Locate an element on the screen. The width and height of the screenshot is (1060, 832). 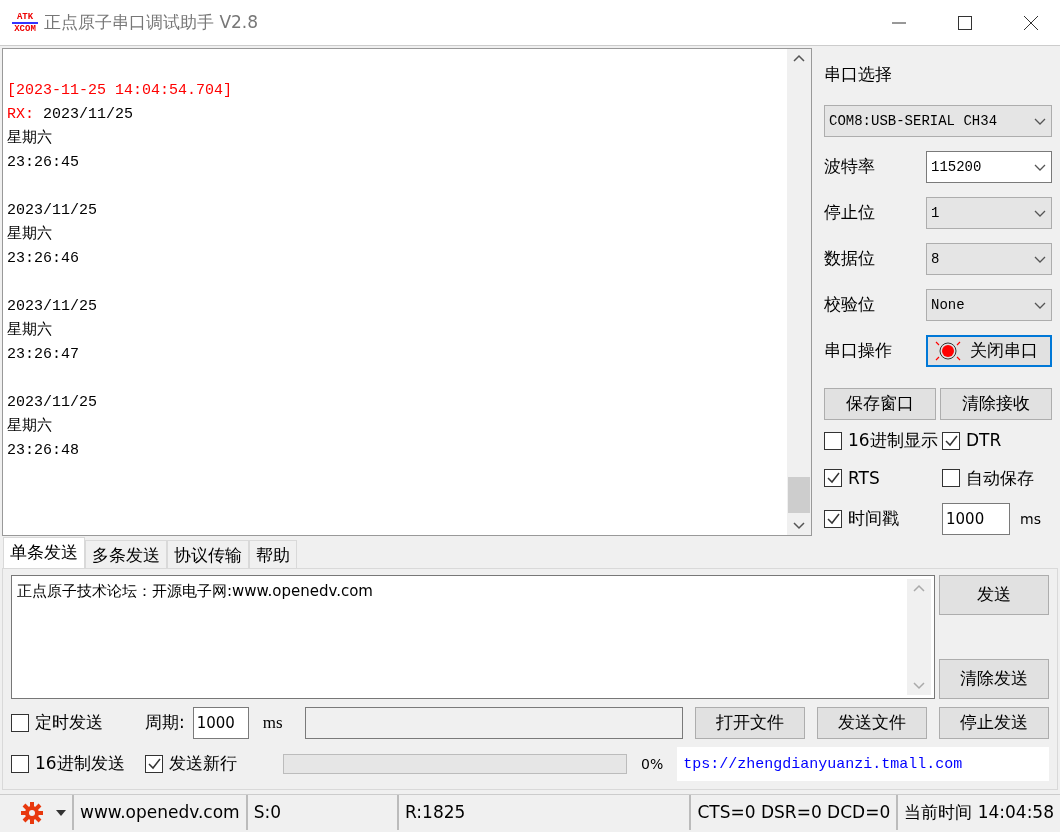
interval-field: 1000 is located at coordinates (976, 519).